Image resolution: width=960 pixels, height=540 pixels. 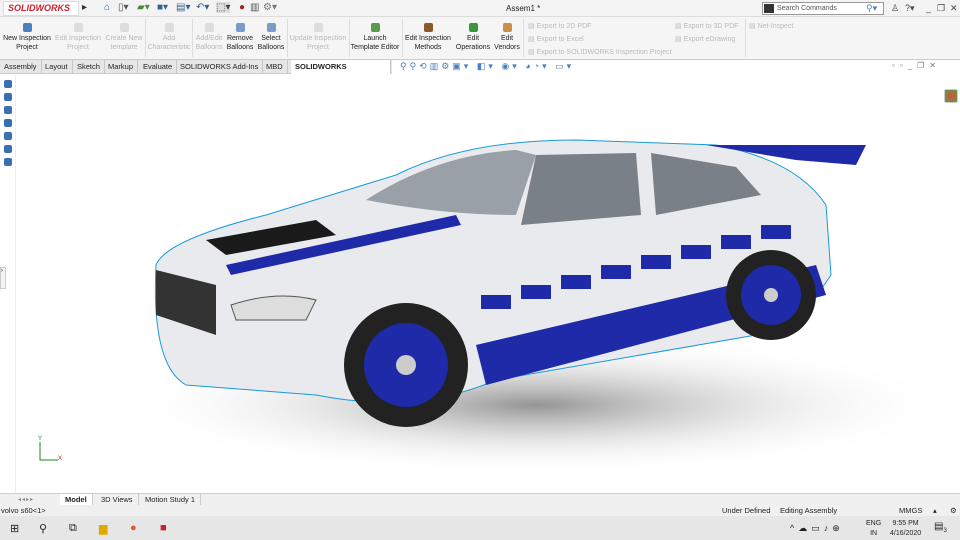 I want to click on export-2d-pdf-button: ▤ Export to 2D PDF, so click(x=559, y=26).